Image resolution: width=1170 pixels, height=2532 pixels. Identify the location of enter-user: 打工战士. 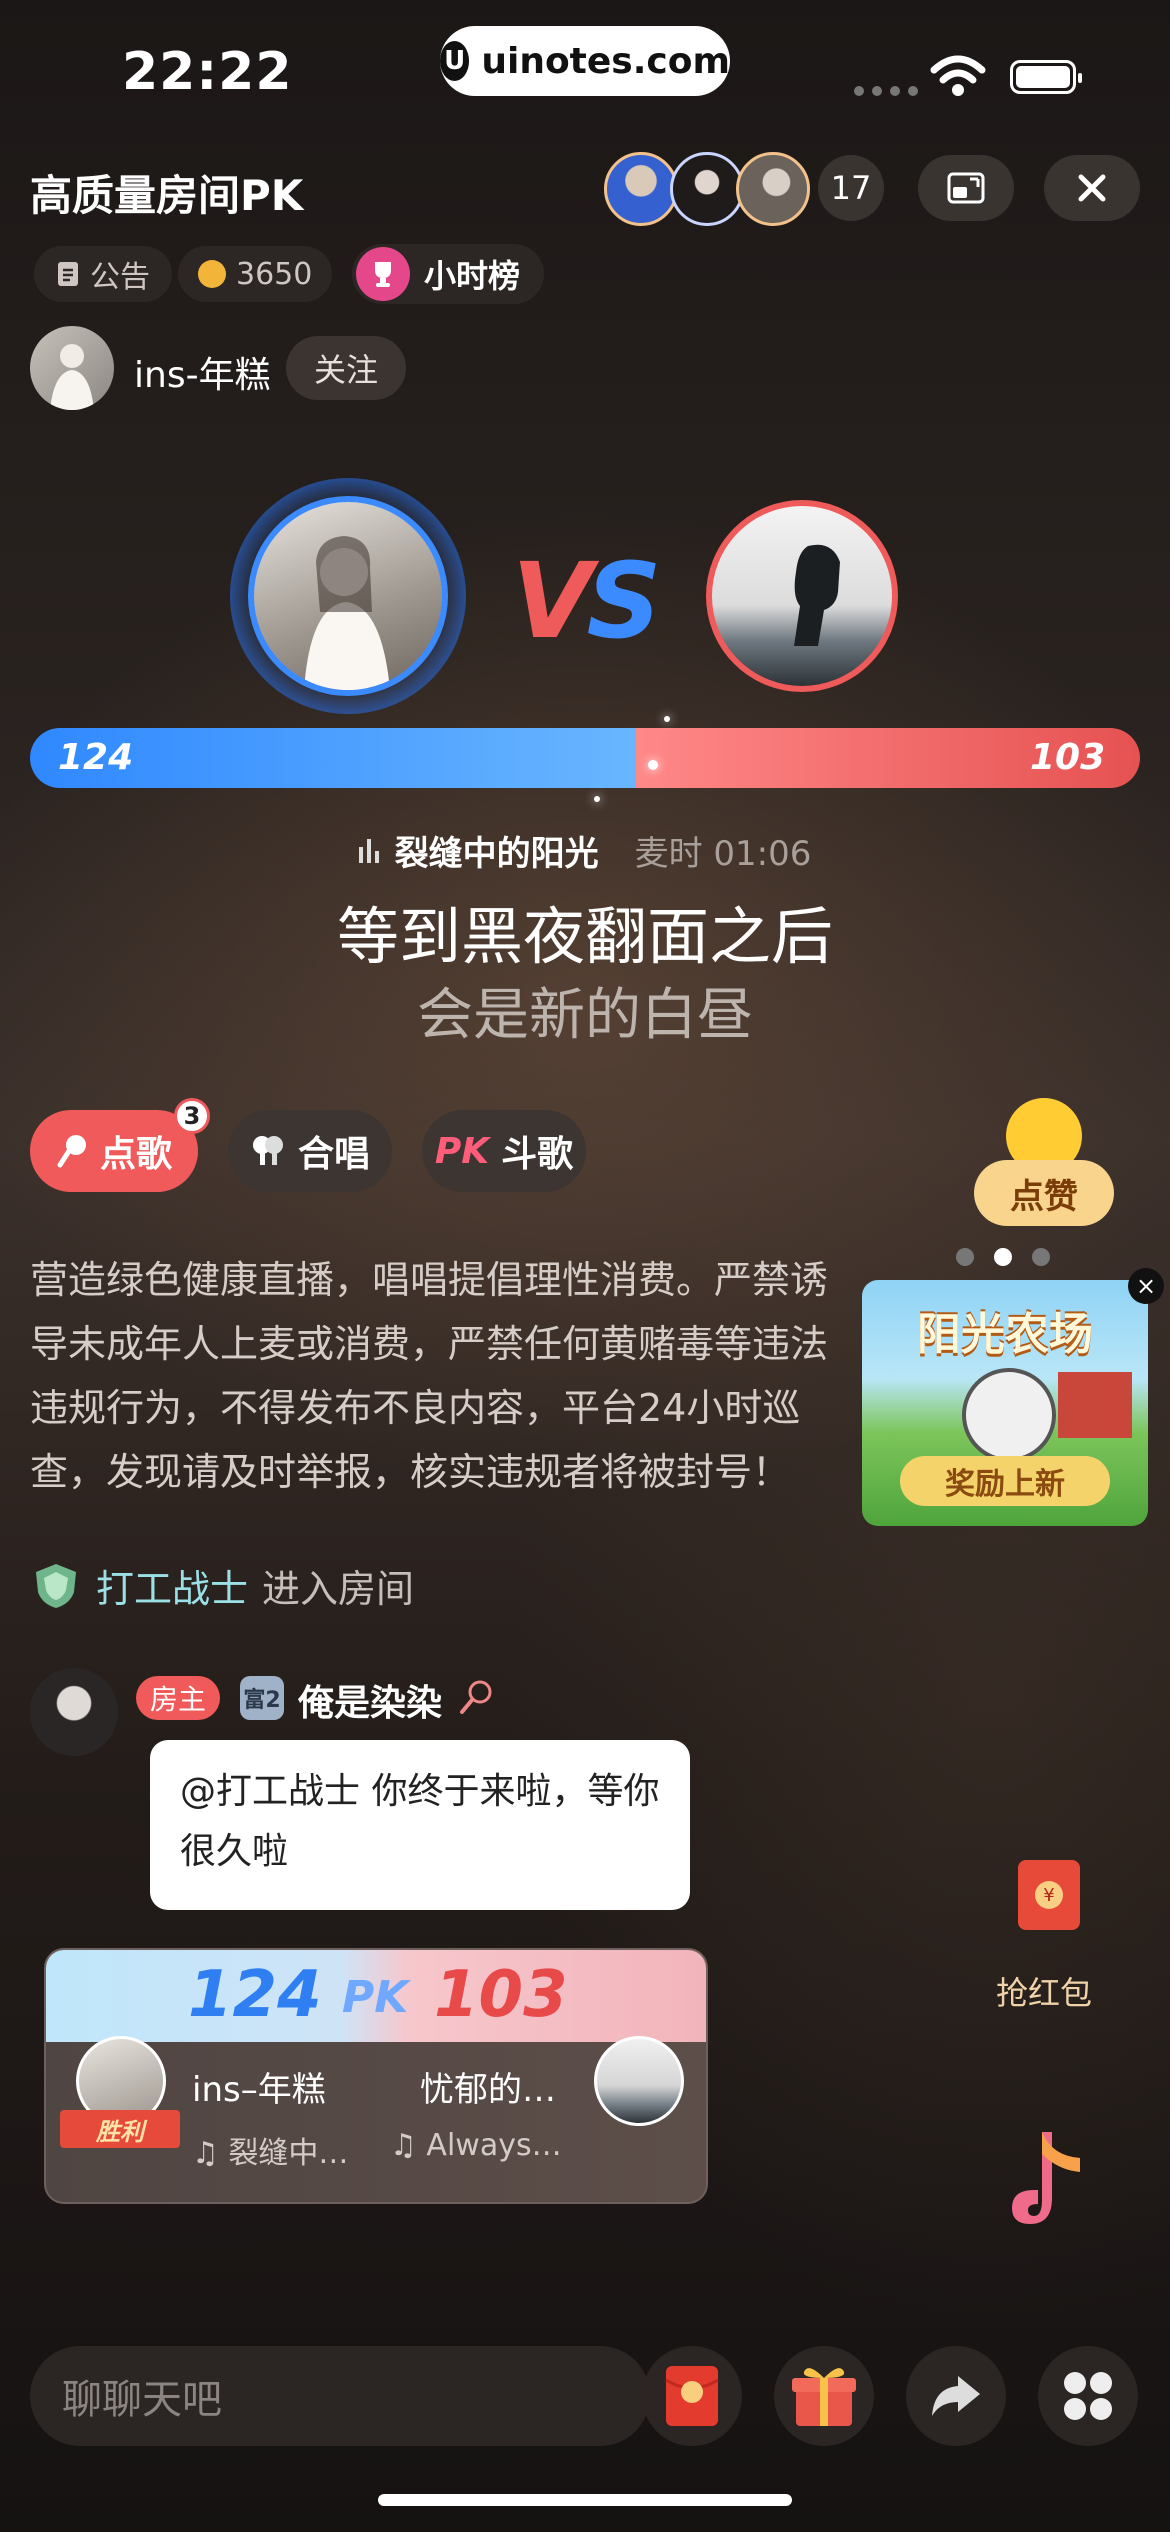
(172, 1585).